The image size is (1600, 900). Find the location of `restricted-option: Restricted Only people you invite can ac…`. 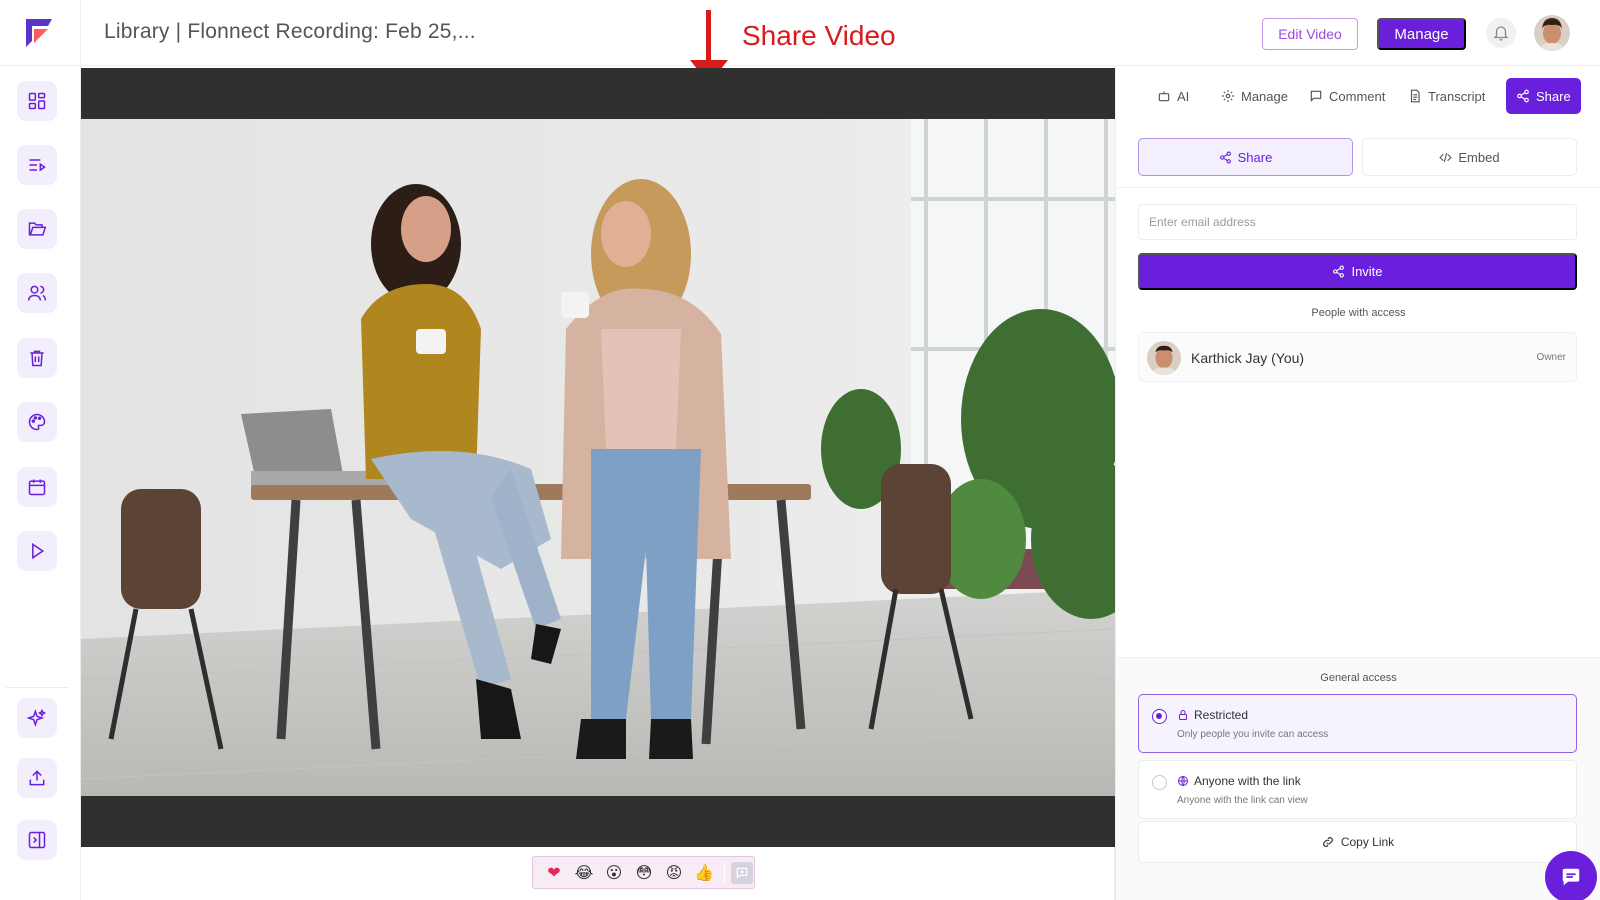

restricted-option: Restricted Only people you invite can ac… is located at coordinates (1357, 723).